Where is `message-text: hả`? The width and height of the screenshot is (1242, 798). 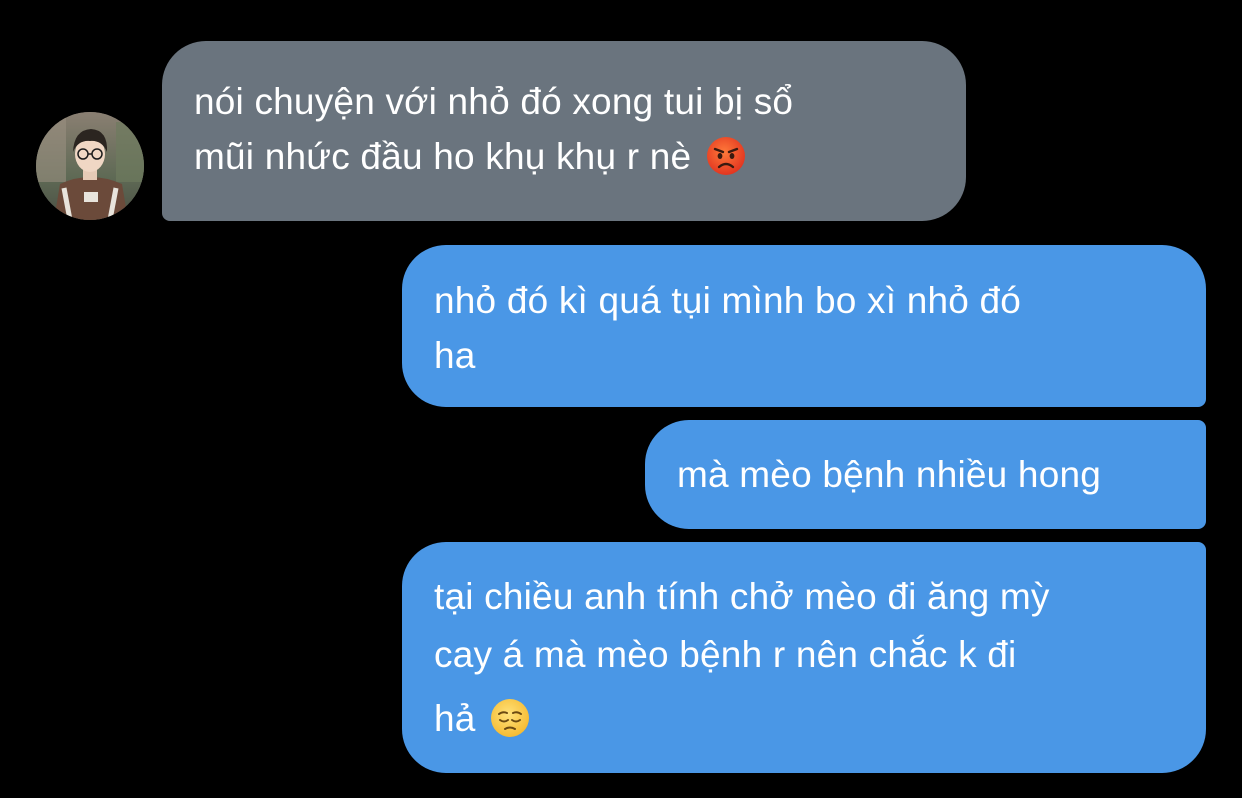 message-text: hả is located at coordinates (455, 718).